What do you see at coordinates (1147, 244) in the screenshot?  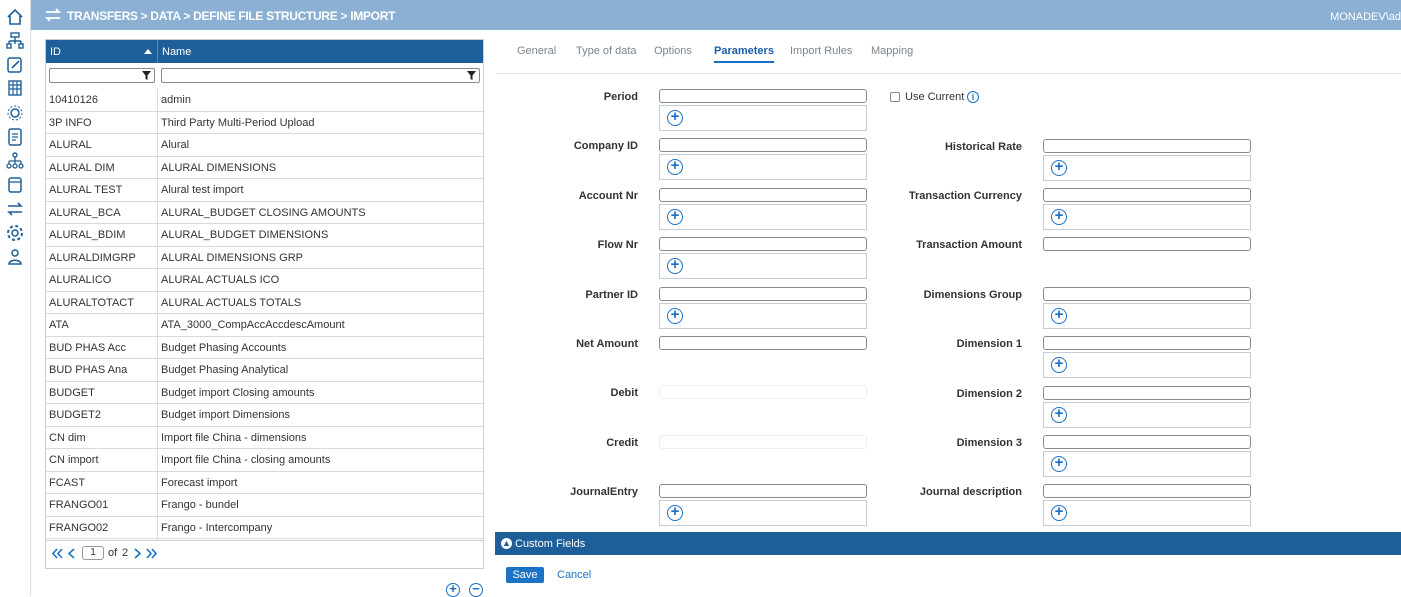 I see `transaction-amount-input` at bounding box center [1147, 244].